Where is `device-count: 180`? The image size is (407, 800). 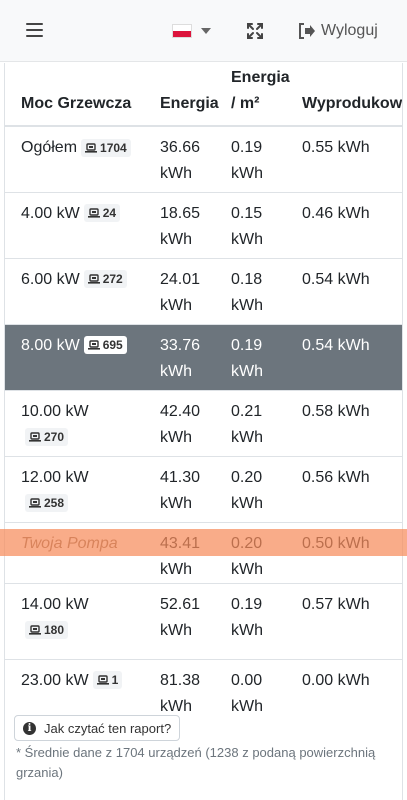
device-count: 180 is located at coordinates (54, 630).